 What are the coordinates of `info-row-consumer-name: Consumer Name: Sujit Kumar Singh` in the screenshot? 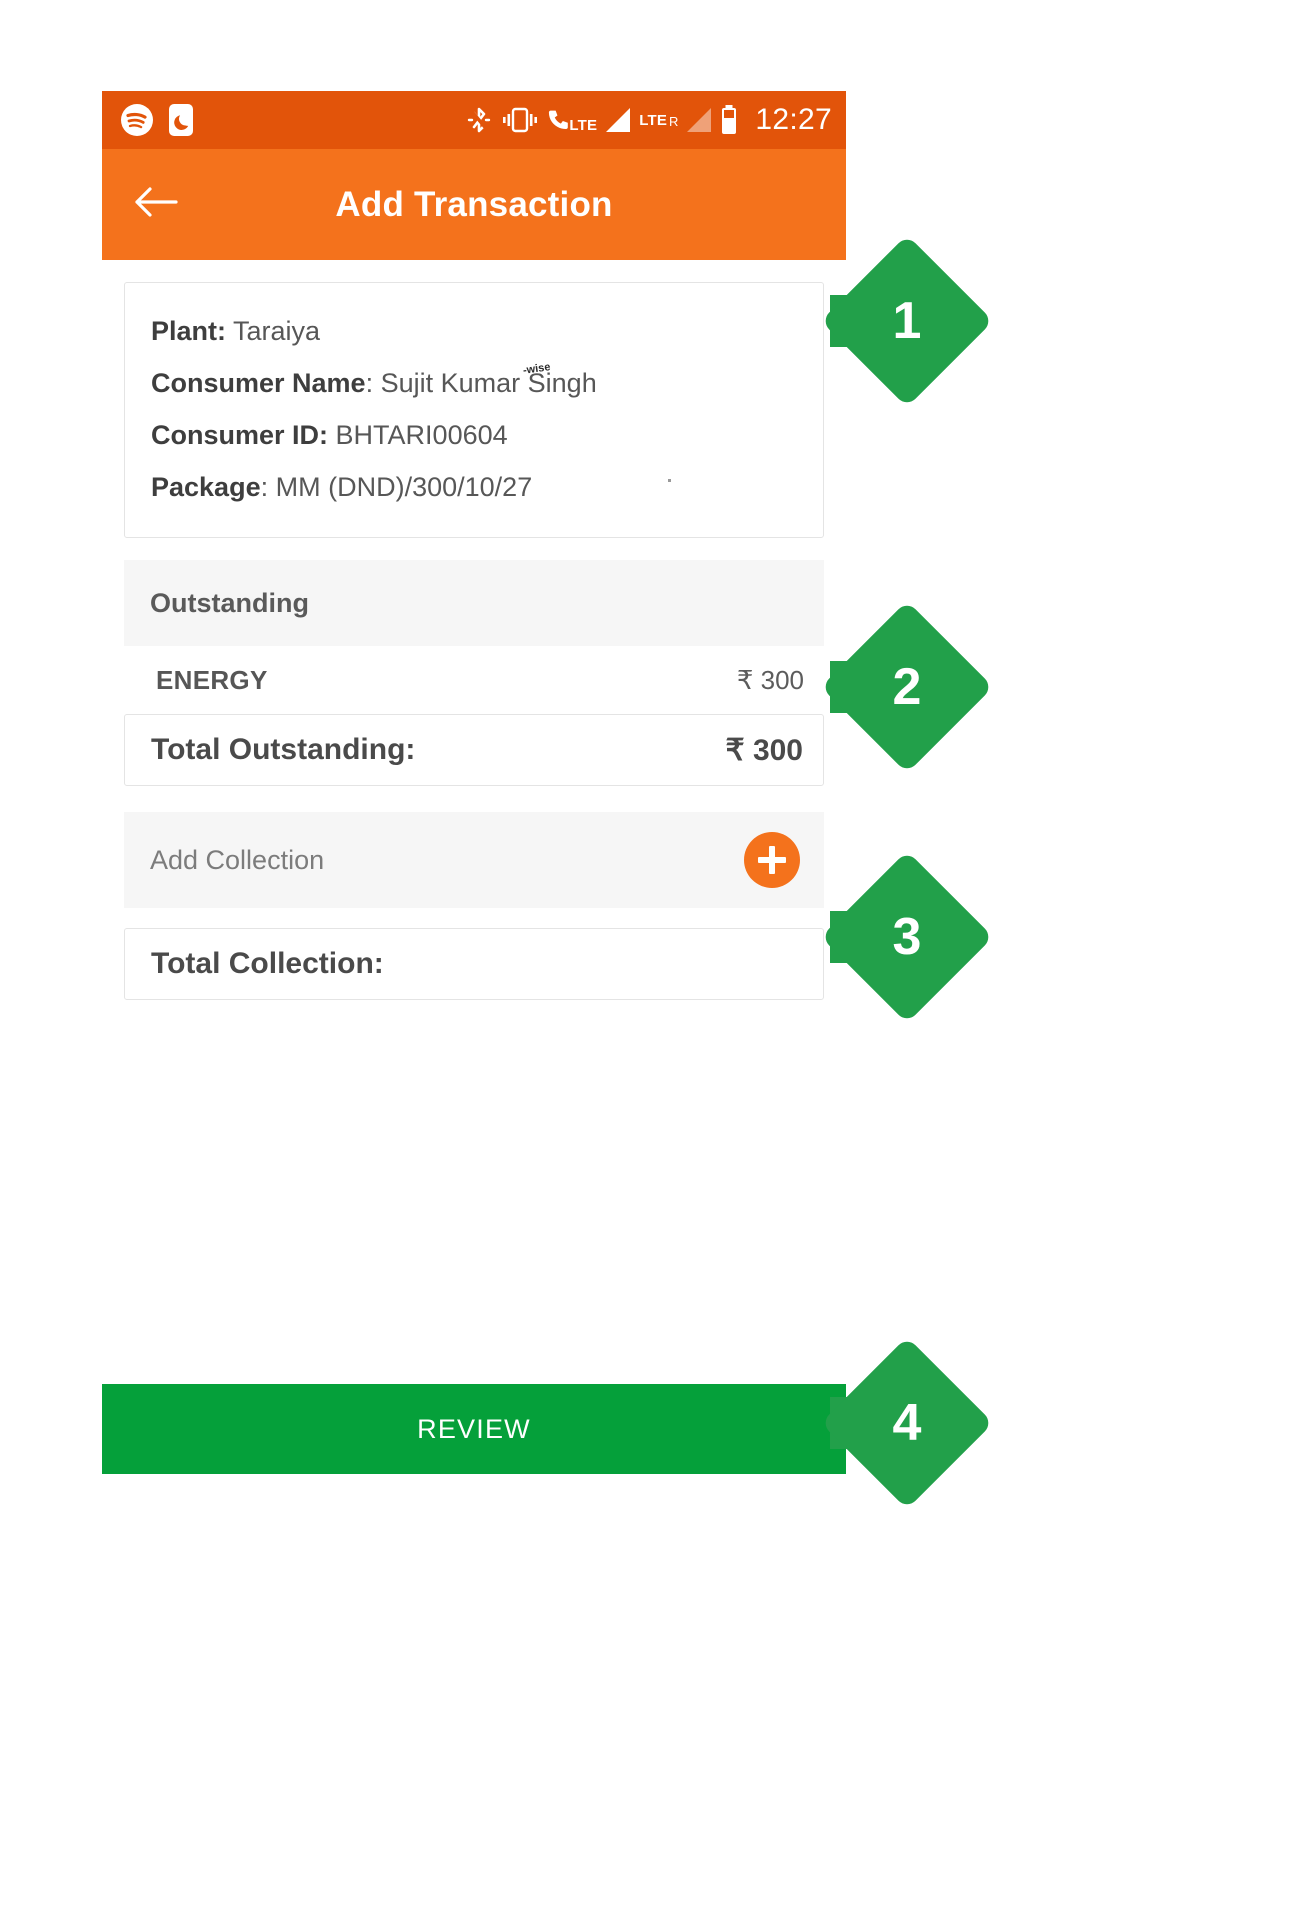 It's located at (474, 383).